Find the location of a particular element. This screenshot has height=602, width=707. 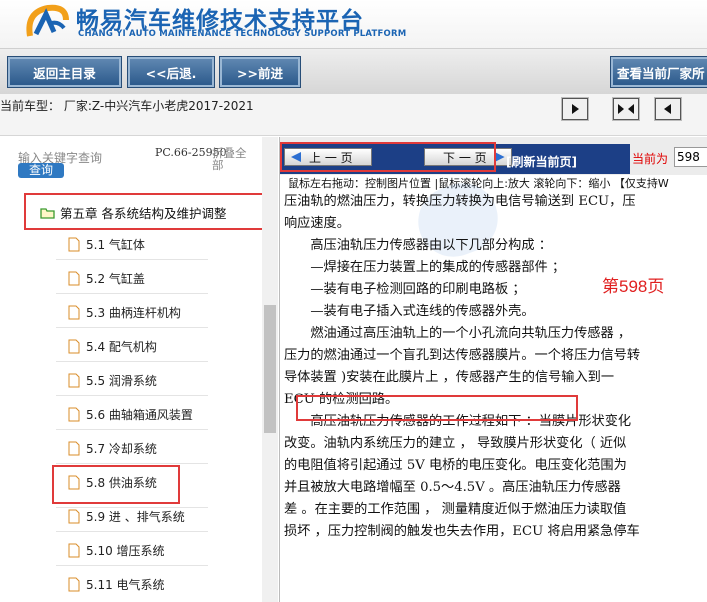

current-page-input: 598 is located at coordinates (690, 157).